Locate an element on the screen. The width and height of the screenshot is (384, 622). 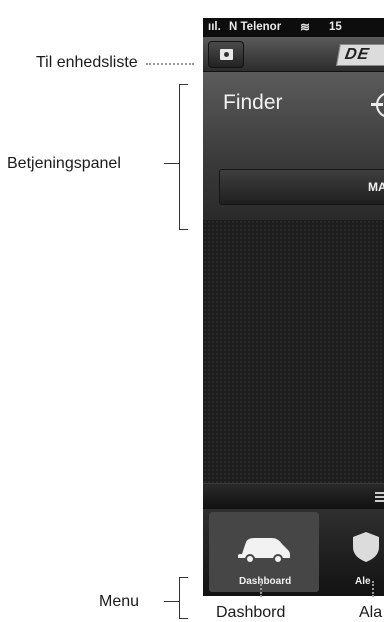
tab-dashboard: Dashboard is located at coordinates (264, 552).